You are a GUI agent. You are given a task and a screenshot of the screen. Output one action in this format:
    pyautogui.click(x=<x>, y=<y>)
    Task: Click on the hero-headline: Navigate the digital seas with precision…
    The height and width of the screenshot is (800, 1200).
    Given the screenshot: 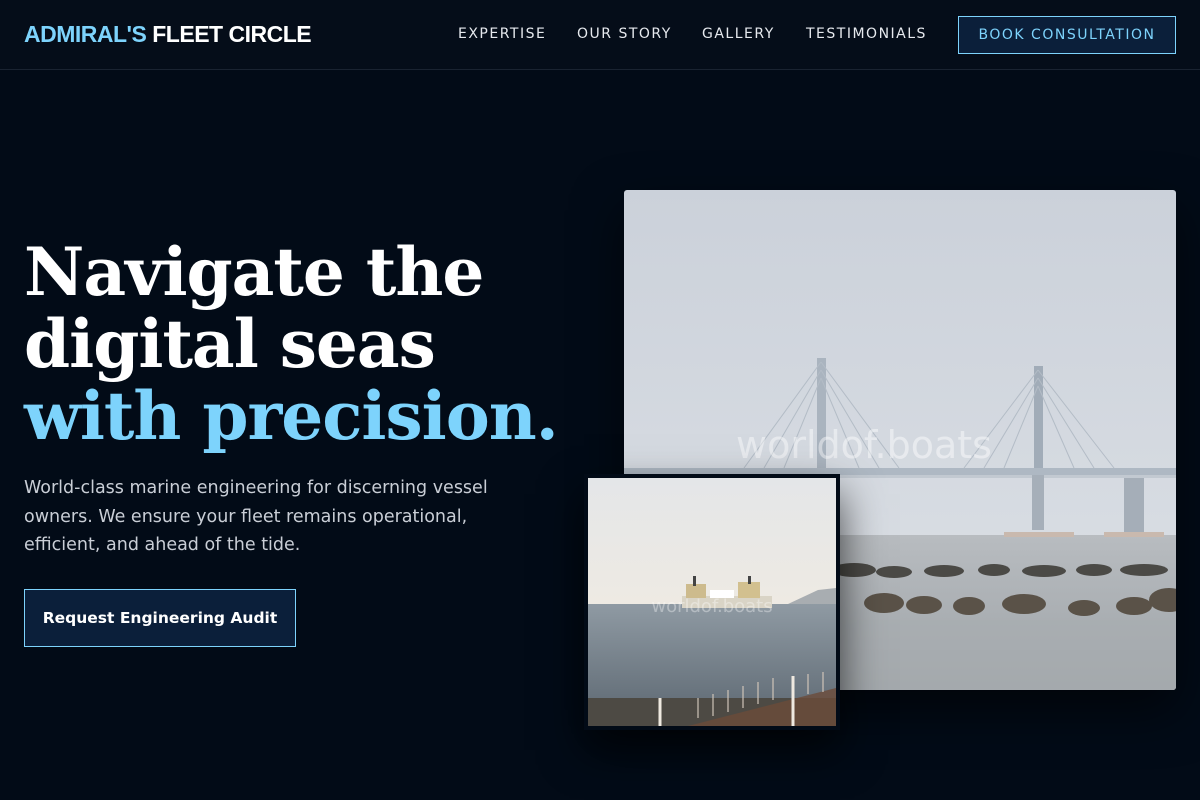 What is the action you would take?
    pyautogui.click(x=291, y=344)
    